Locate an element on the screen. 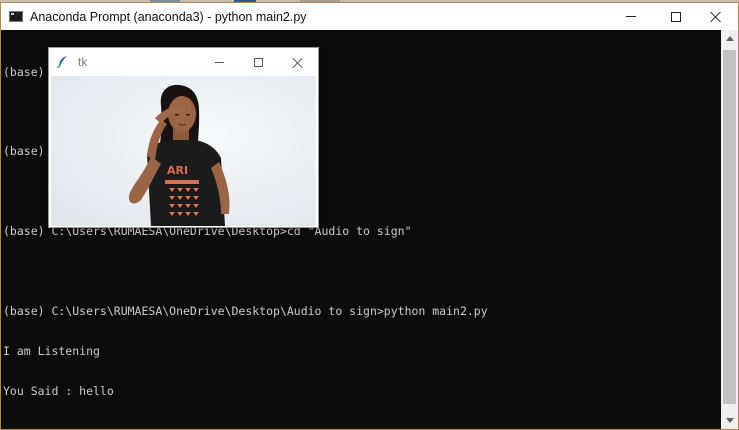 Image resolution: width=739 pixels, height=430 pixels. tk-close-button is located at coordinates (297, 62).